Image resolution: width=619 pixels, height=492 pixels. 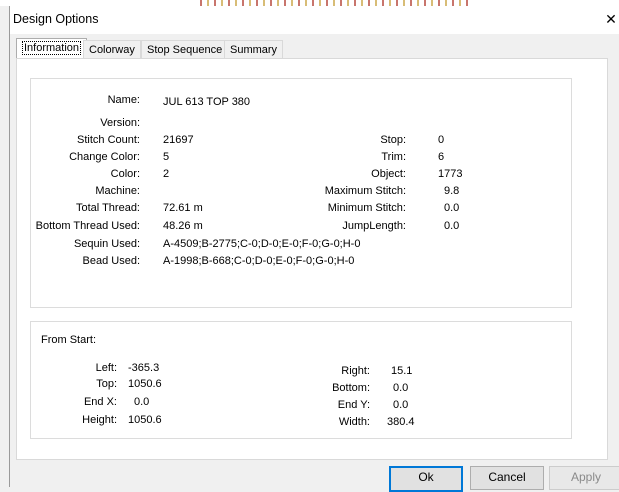 I want to click on max-stitch-value: 9.8, so click(x=452, y=191).